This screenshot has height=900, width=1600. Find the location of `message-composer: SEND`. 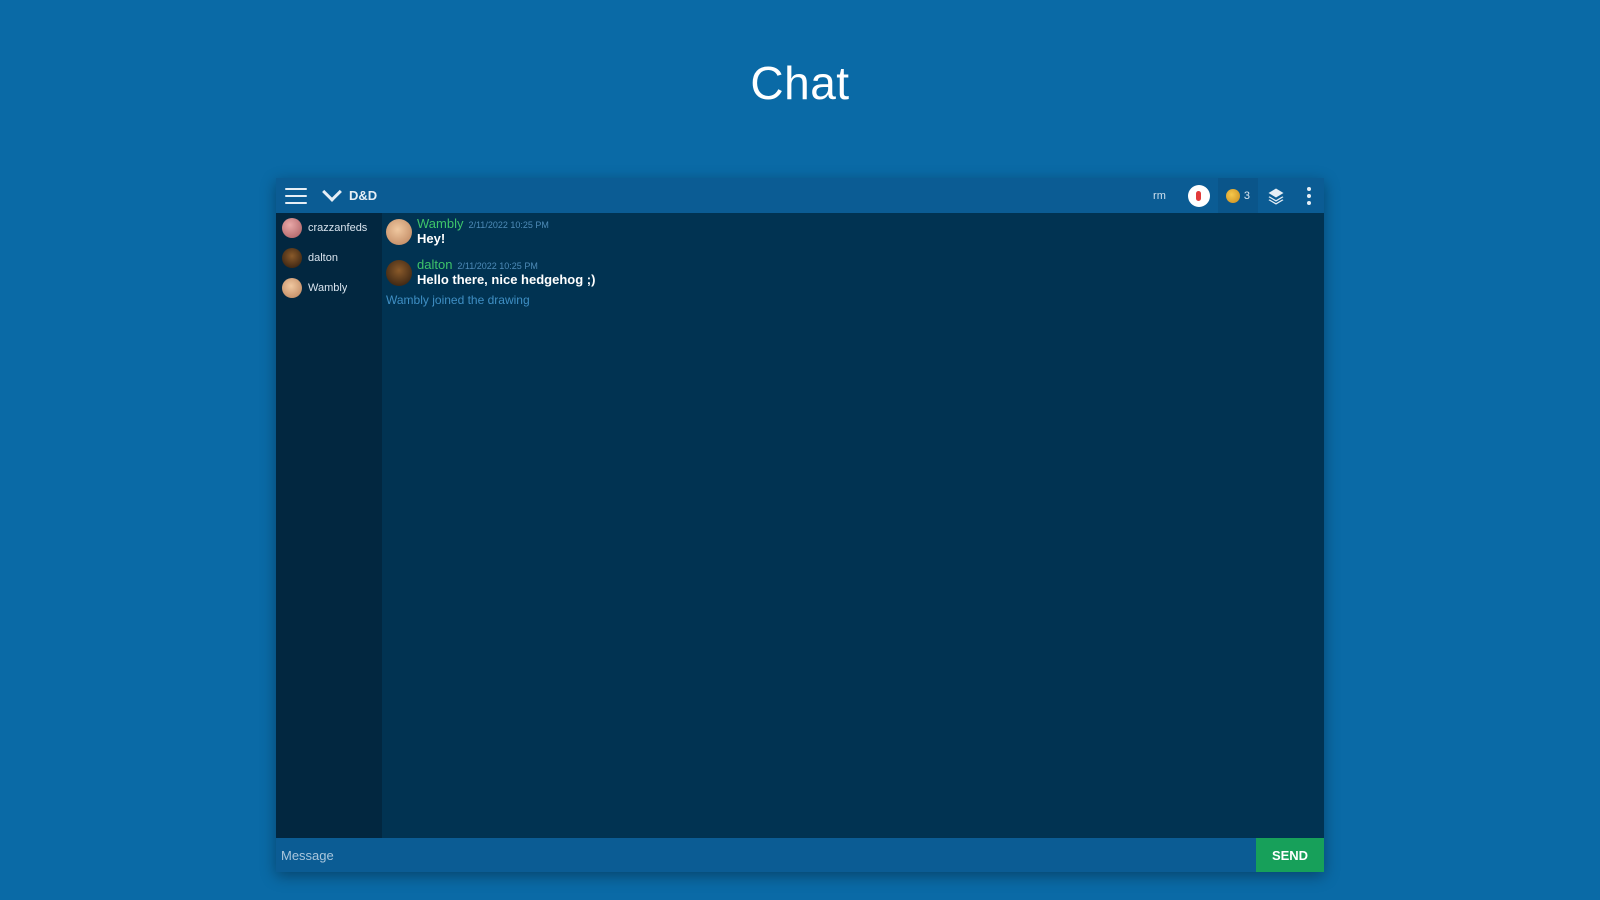

message-composer: SEND is located at coordinates (800, 854).